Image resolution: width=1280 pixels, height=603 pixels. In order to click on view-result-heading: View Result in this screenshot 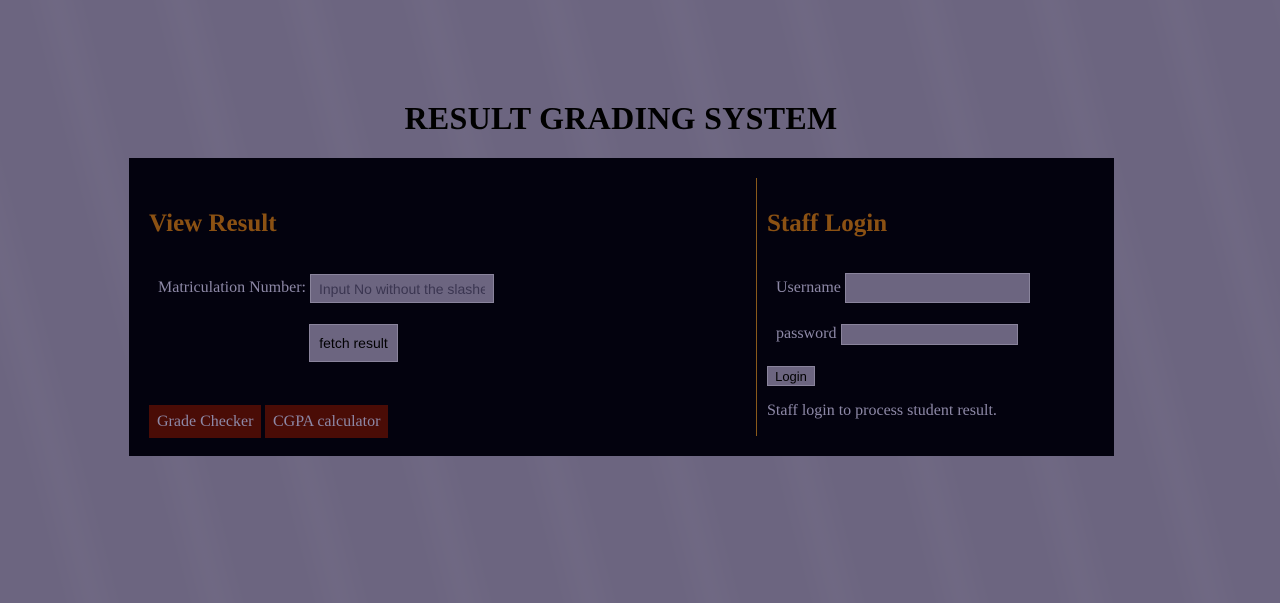, I will do `click(213, 223)`.